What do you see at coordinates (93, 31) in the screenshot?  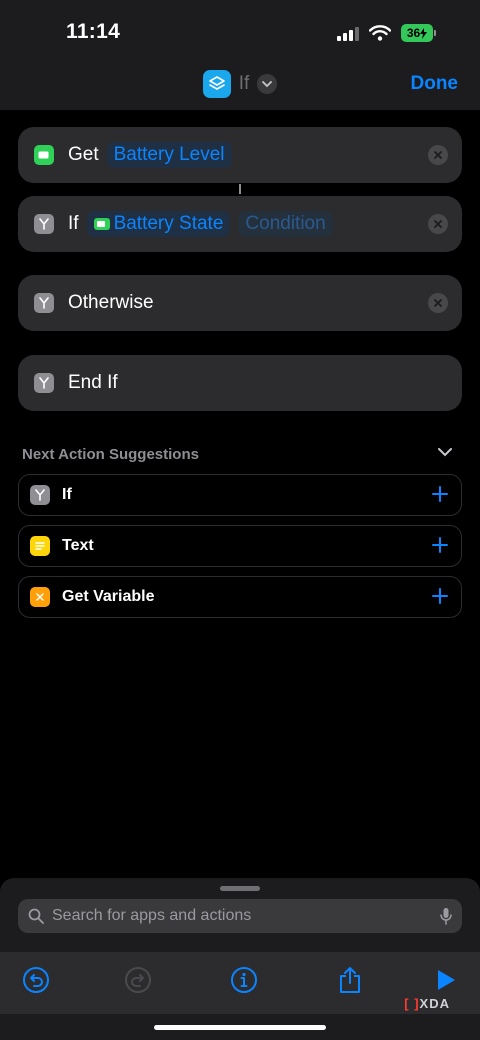 I see `status-time: 11:14` at bounding box center [93, 31].